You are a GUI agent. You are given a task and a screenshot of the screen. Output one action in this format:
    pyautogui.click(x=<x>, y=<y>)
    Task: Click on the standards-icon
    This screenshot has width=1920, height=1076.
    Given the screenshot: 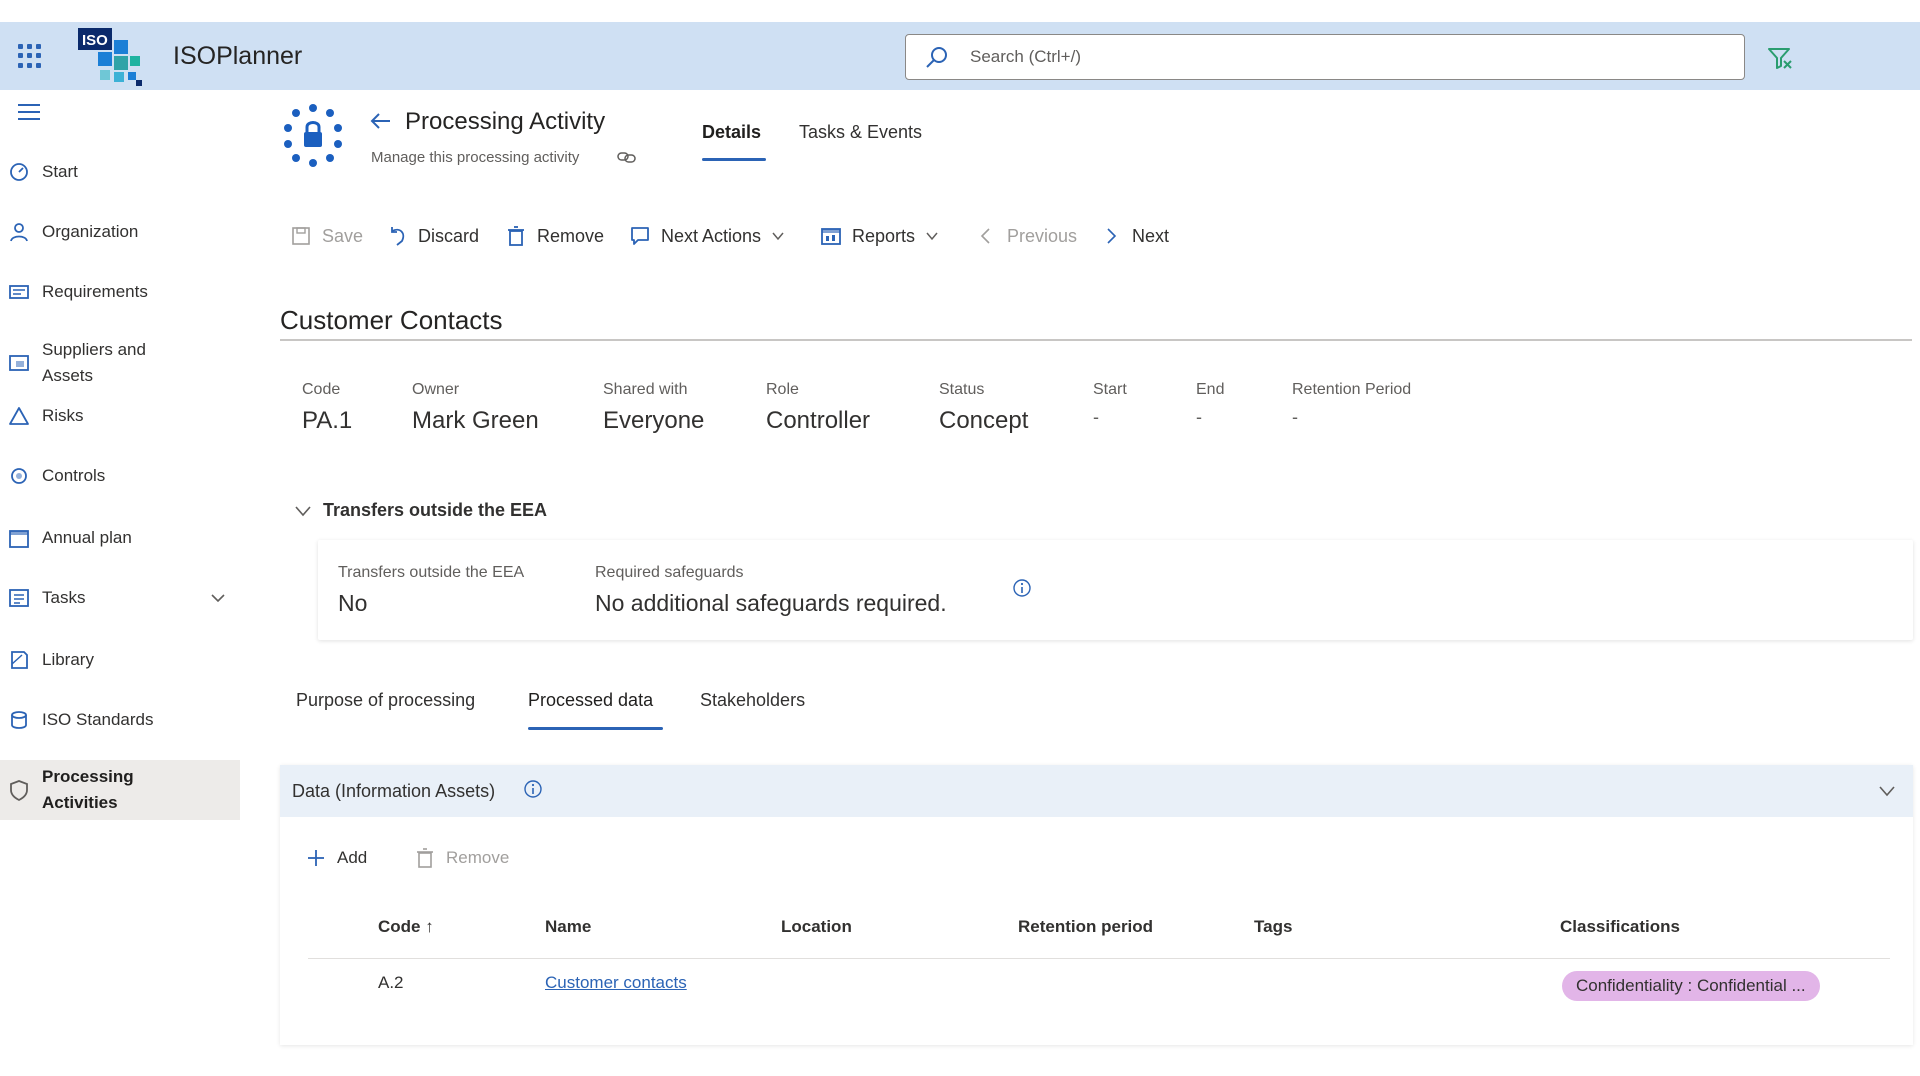 What is the action you would take?
    pyautogui.click(x=19, y=720)
    